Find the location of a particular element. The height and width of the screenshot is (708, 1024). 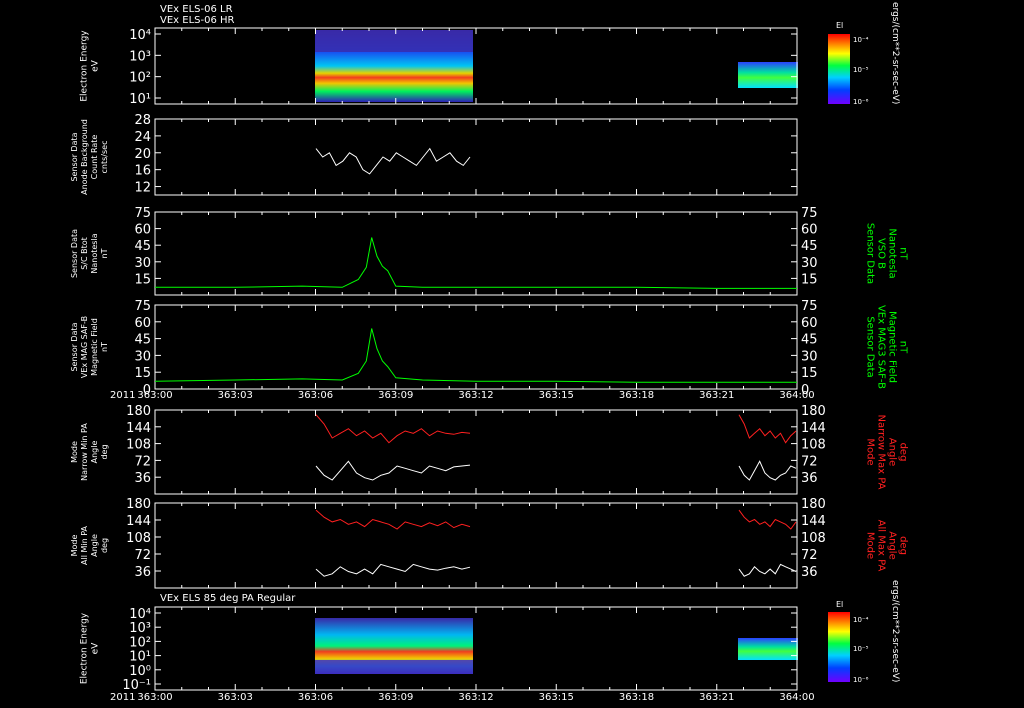

y-axis-label: nT is located at coordinates (104, 347).